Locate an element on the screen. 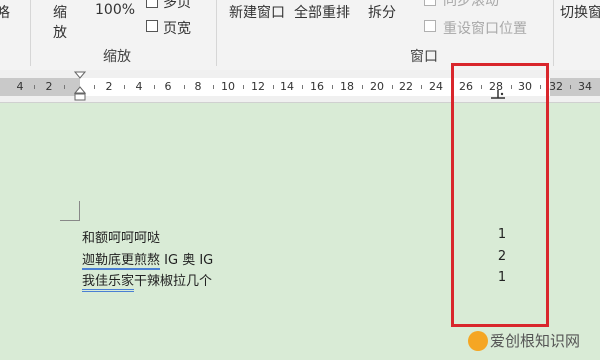 The width and height of the screenshot is (600, 360). document-line: 和额呵呵呵哒 is located at coordinates (121, 236).